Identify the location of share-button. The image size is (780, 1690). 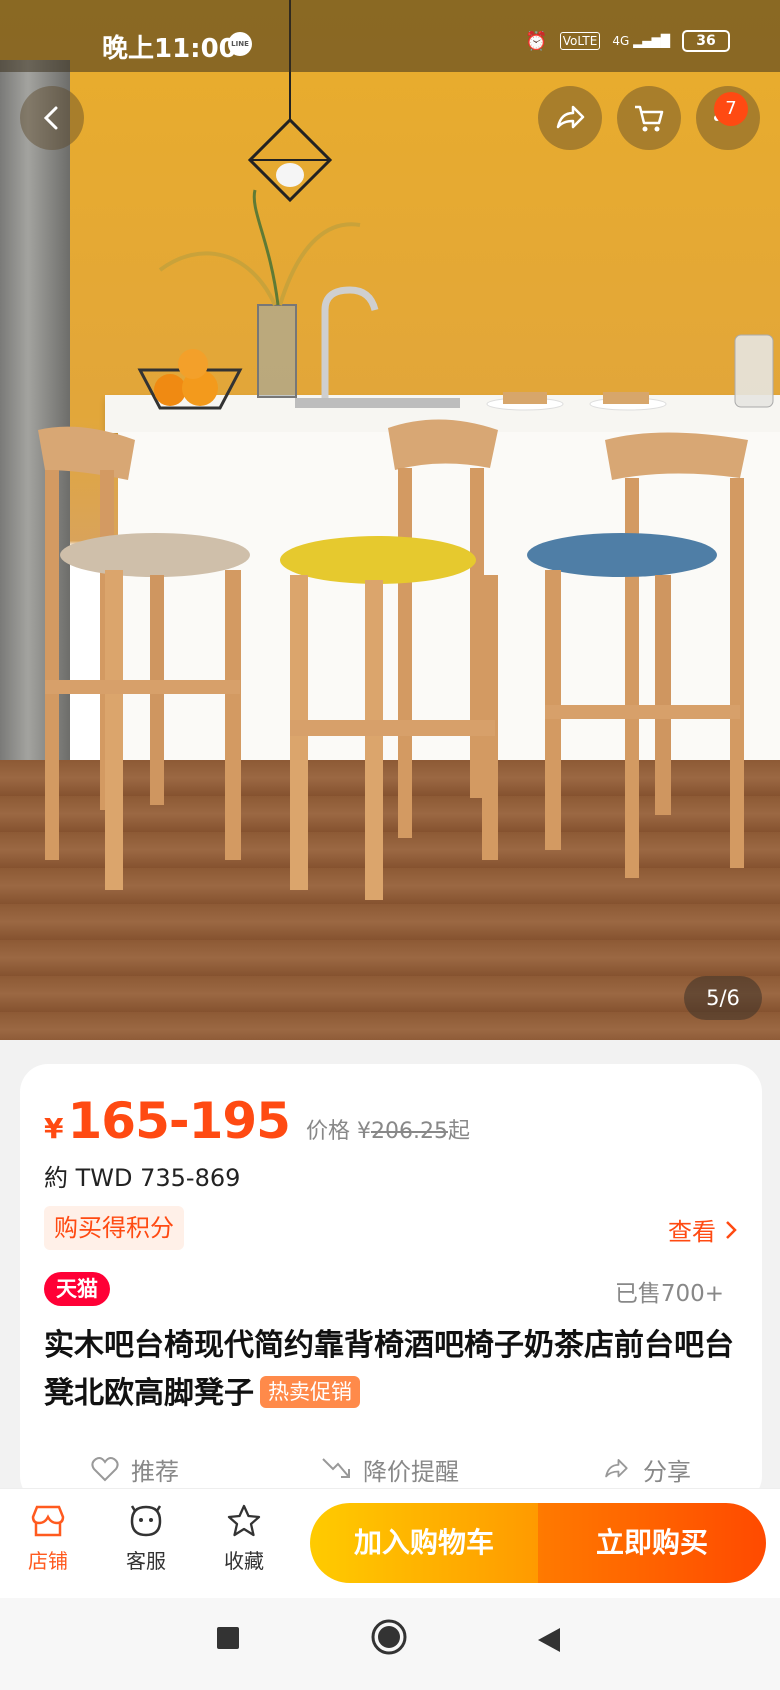
(570, 118).